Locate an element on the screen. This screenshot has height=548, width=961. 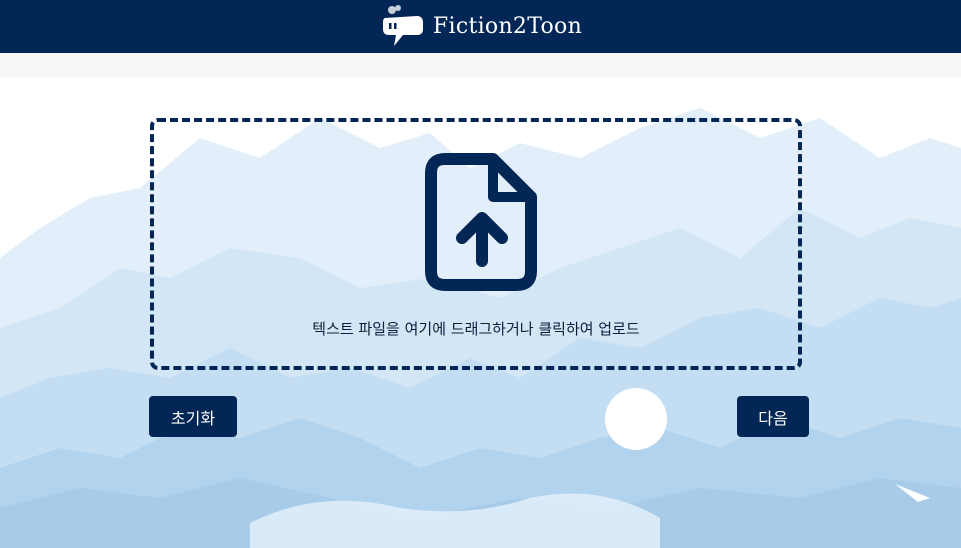
reset-button: 초기화 is located at coordinates (193, 416).